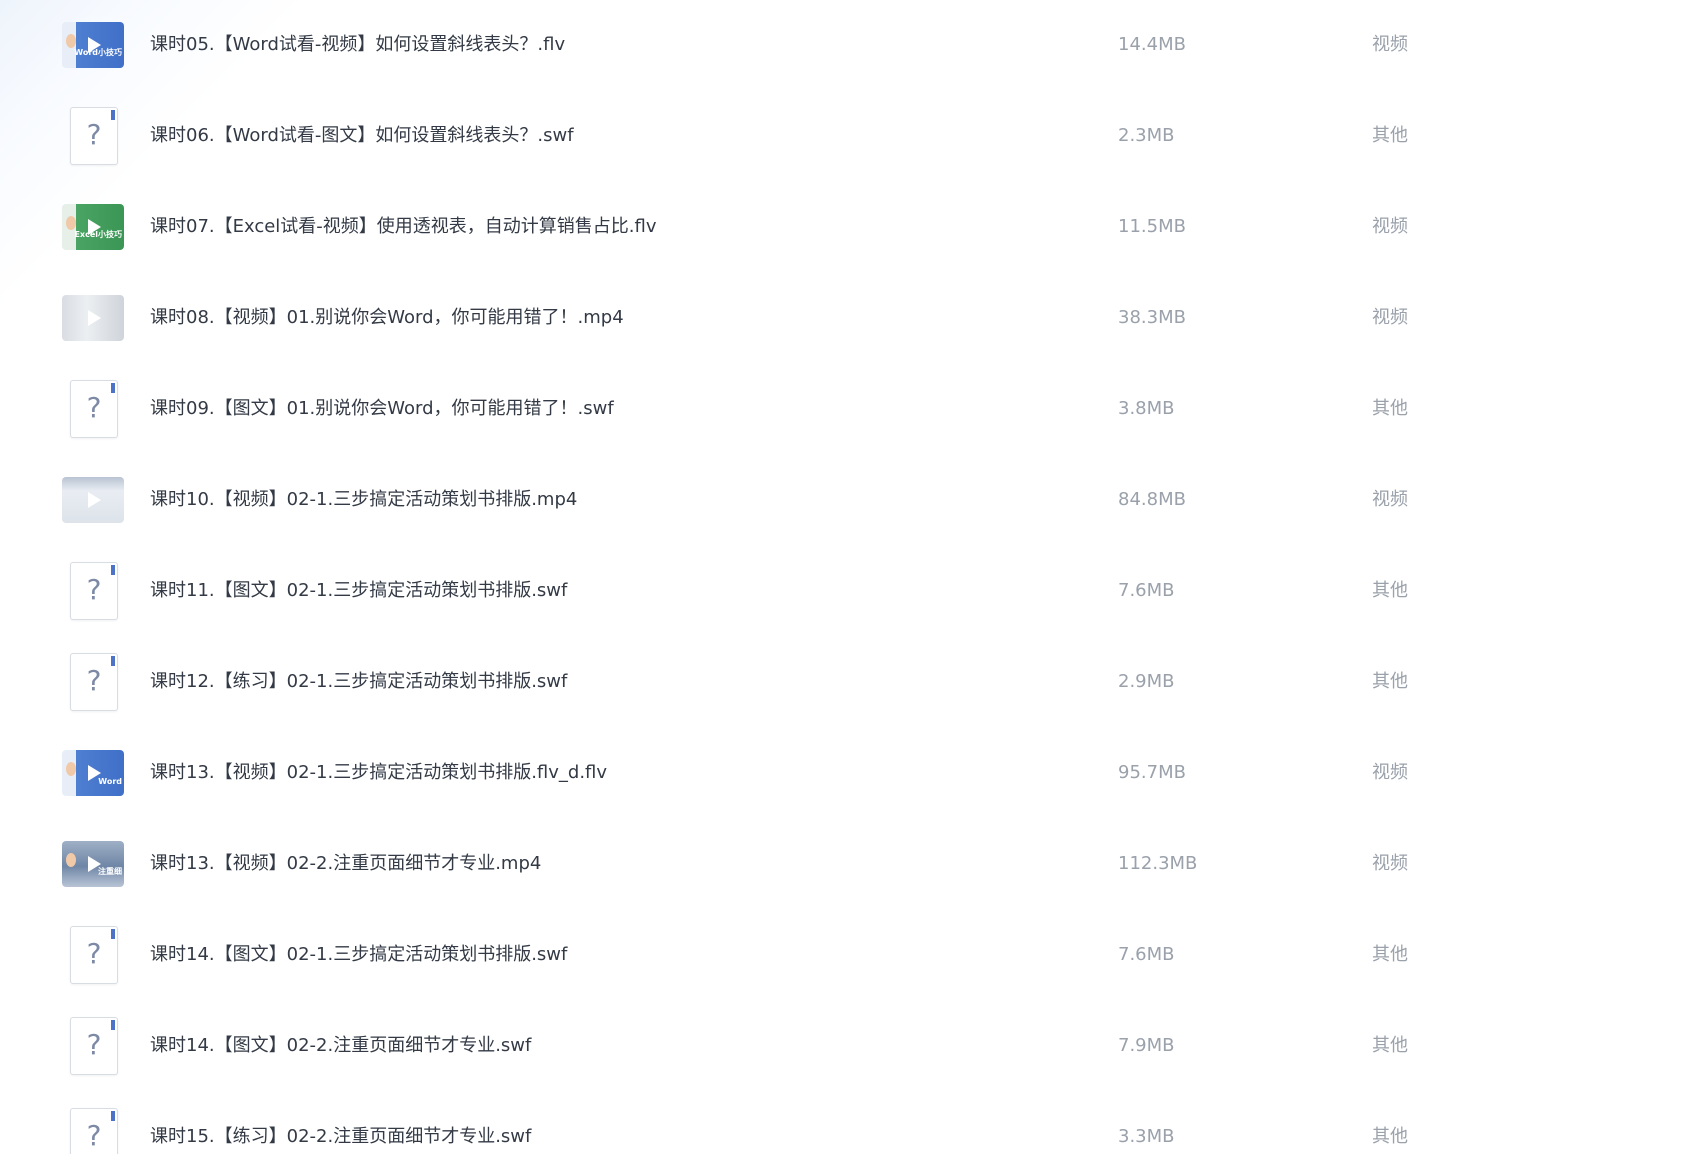  I want to click on file-name: 课时08.【视频】01.别说你会Word，你可能用错了！.mp4, so click(387, 318).